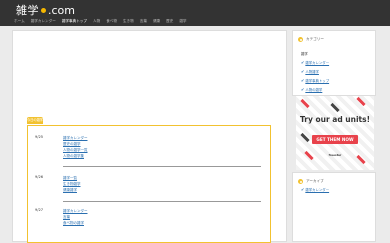 The height and width of the screenshot is (243, 390). Describe the element at coordinates (182, 21) in the screenshot. I see `nav-item: 雑学` at that location.